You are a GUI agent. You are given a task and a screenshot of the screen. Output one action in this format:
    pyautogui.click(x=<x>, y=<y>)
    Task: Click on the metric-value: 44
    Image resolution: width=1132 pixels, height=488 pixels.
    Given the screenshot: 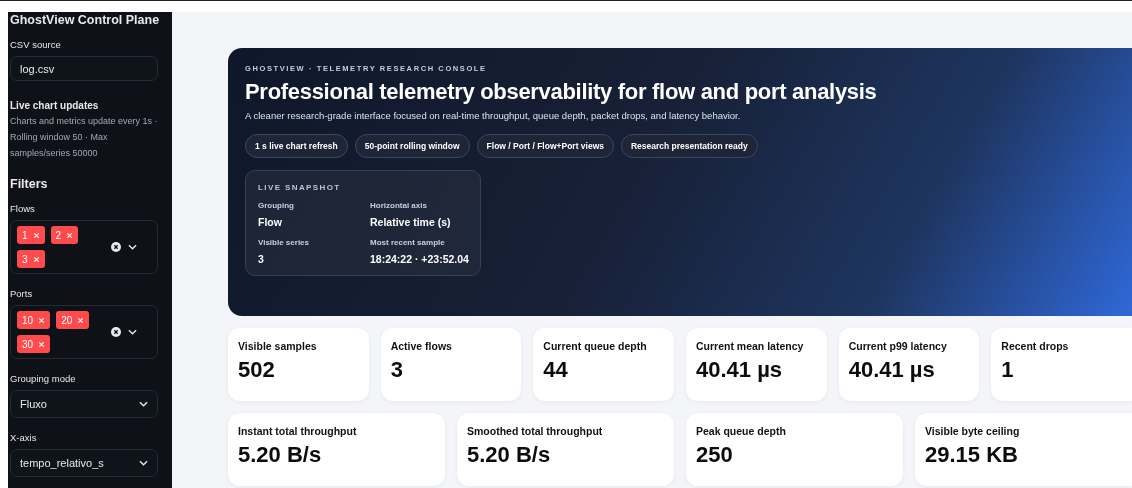 What is the action you would take?
    pyautogui.click(x=556, y=370)
    